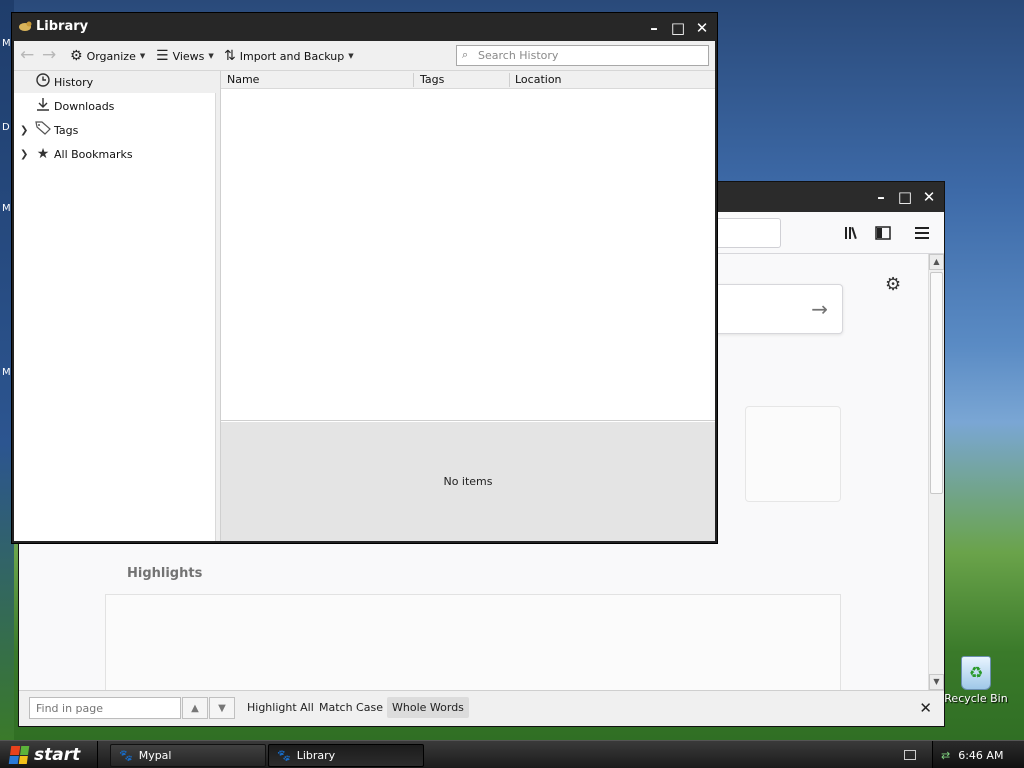 The image size is (1024, 768). What do you see at coordinates (6, 127) in the screenshot?
I see `desktop-icon-label: D` at bounding box center [6, 127].